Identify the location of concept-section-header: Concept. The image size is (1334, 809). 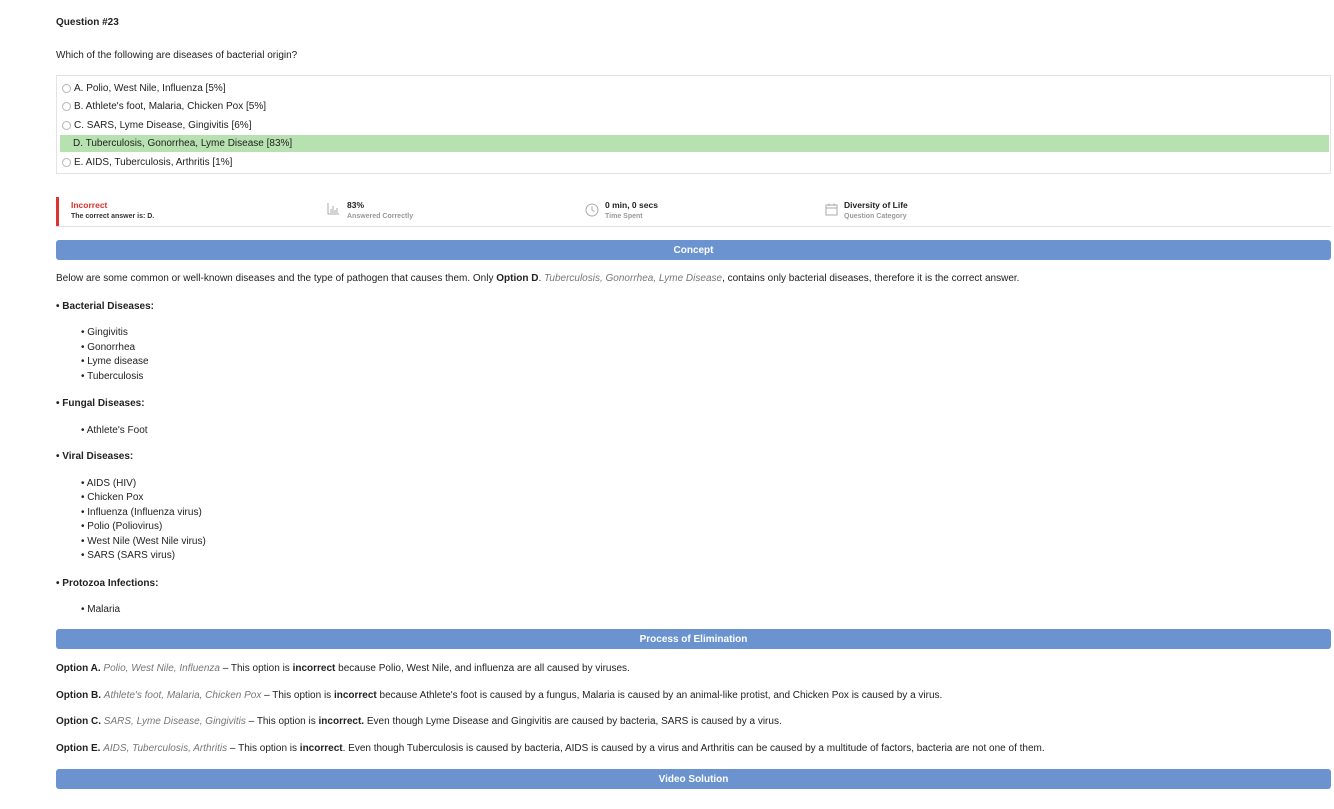
(693, 250).